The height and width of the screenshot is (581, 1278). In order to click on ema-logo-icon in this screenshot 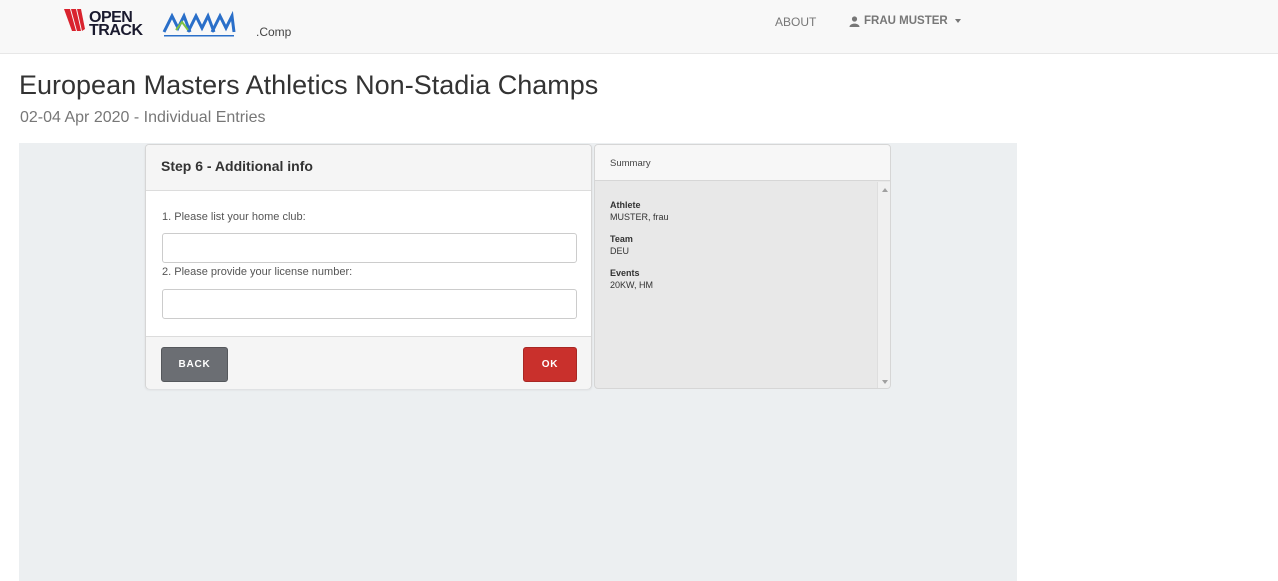, I will do `click(199, 25)`.